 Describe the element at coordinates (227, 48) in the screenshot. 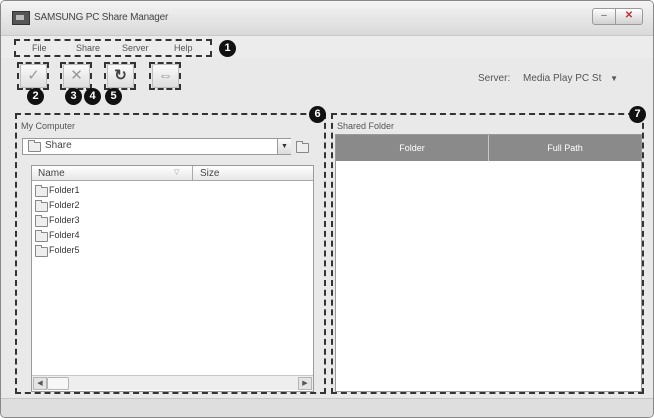

I see `callout-badge-1: 1` at that location.